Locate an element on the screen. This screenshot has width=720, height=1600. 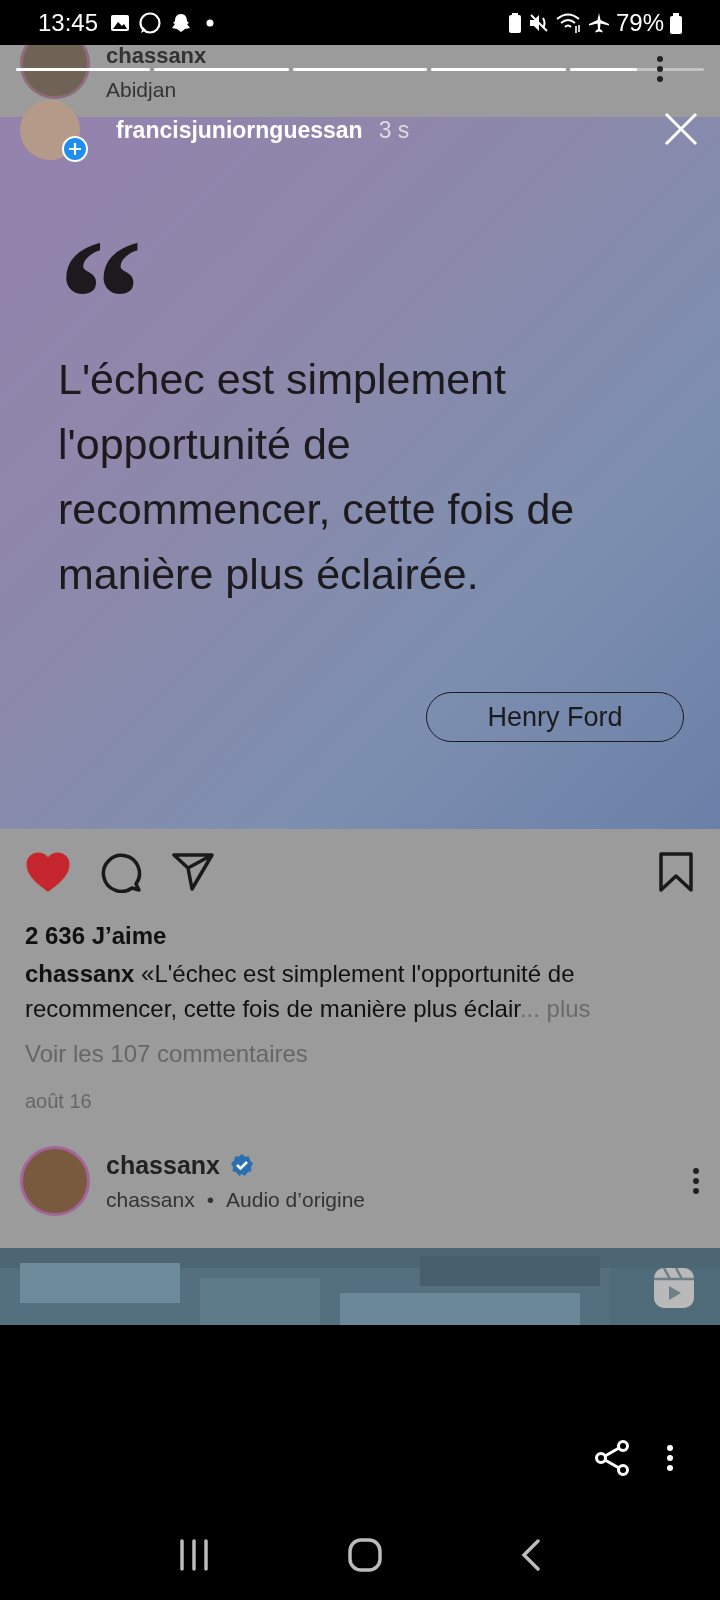
ghost-icon is located at coordinates (181, 22).